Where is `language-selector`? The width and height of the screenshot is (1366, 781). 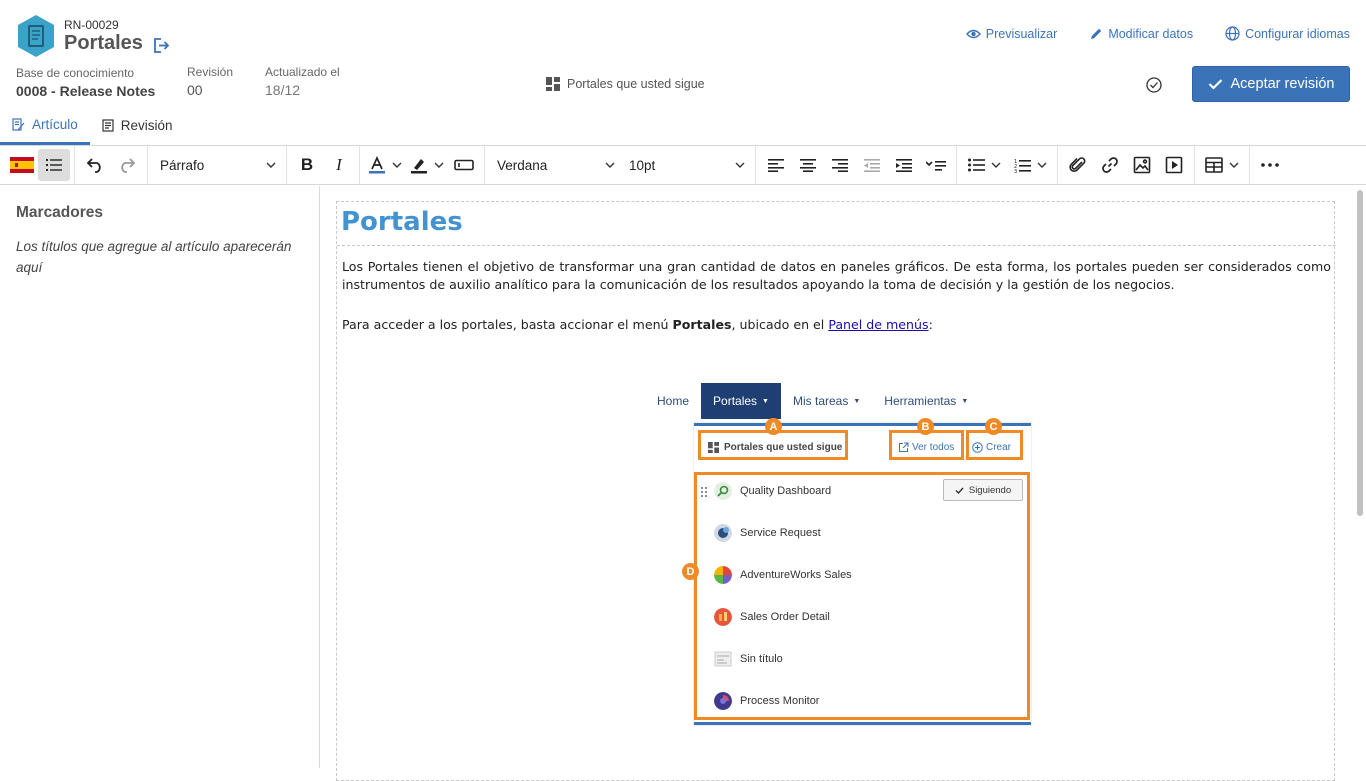
language-selector is located at coordinates (22, 165).